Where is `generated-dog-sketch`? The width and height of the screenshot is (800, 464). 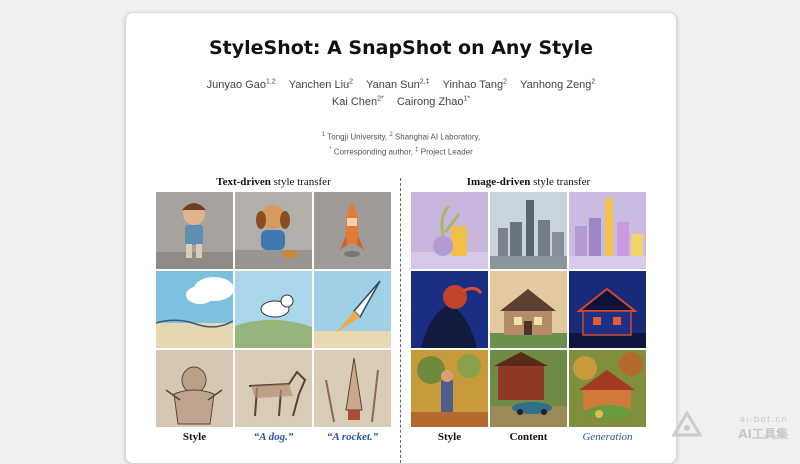 generated-dog-sketch is located at coordinates (273, 388).